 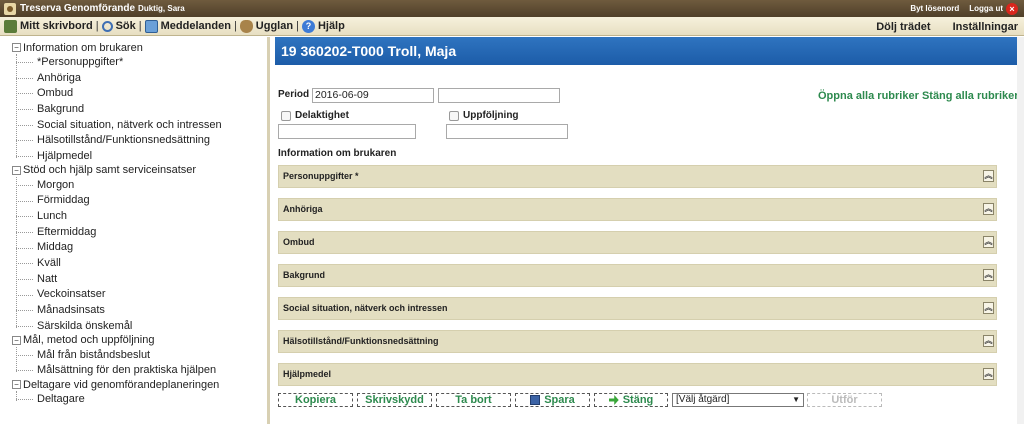 I want to click on delaktighet-label: Delaktighet, so click(x=322, y=115).